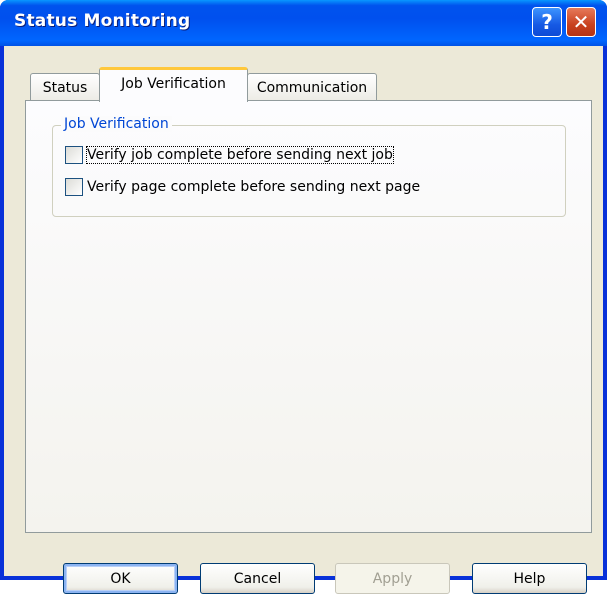 This screenshot has height=594, width=607. I want to click on verify-page-checkbox, so click(74, 187).